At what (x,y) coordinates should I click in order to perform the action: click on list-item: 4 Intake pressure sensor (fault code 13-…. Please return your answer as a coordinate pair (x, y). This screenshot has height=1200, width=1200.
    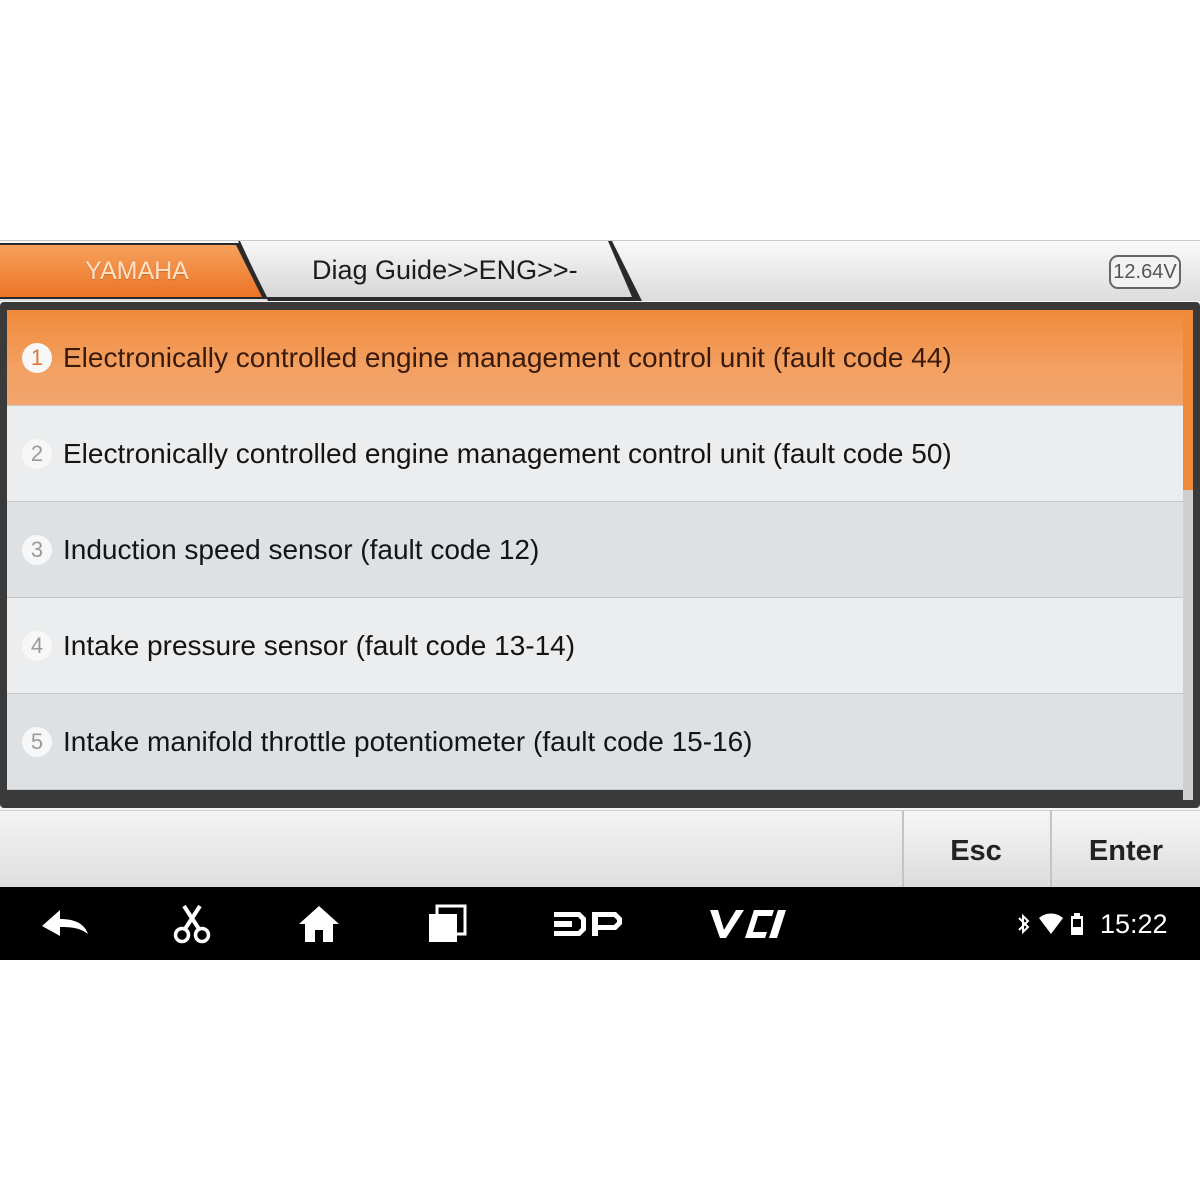
    Looking at the image, I should click on (595, 646).